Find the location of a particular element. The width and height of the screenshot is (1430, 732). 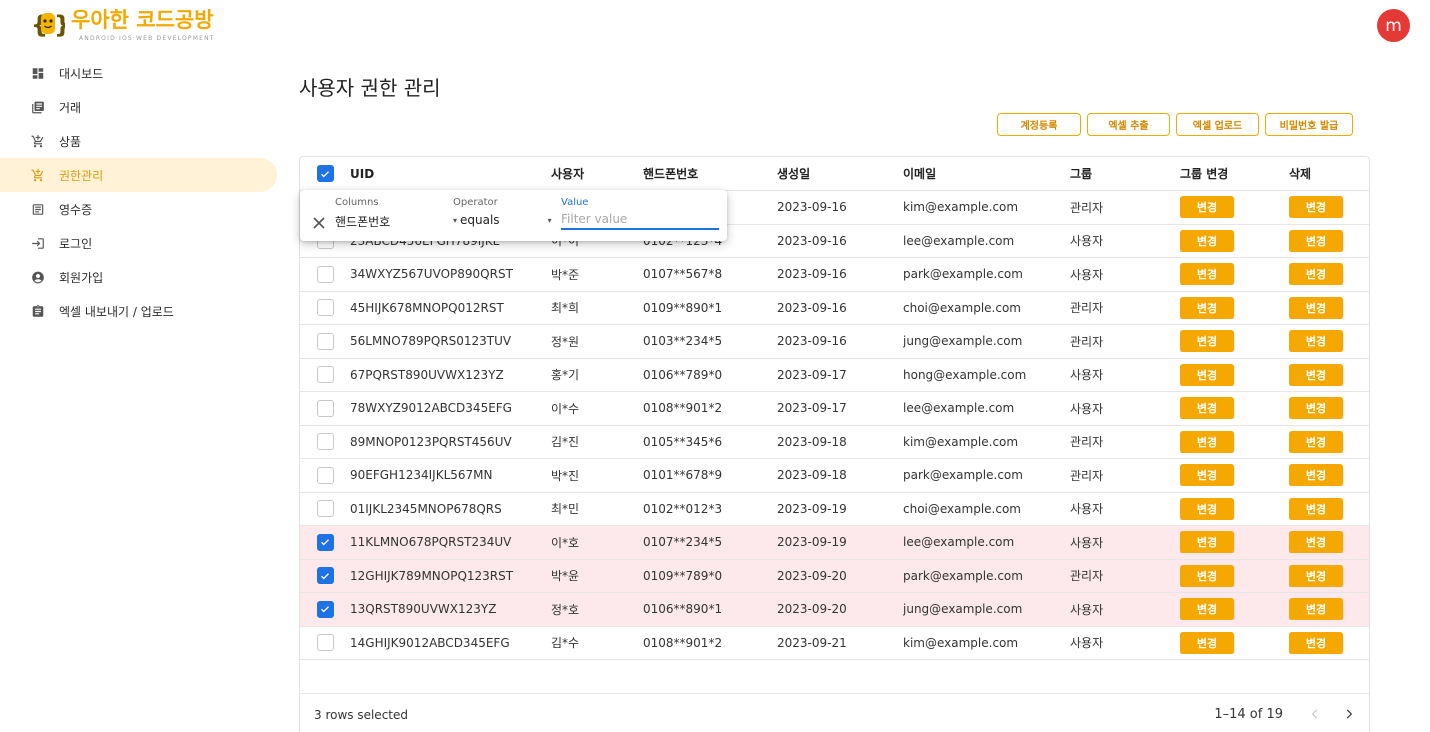

user-avatar: m is located at coordinates (1393, 25).